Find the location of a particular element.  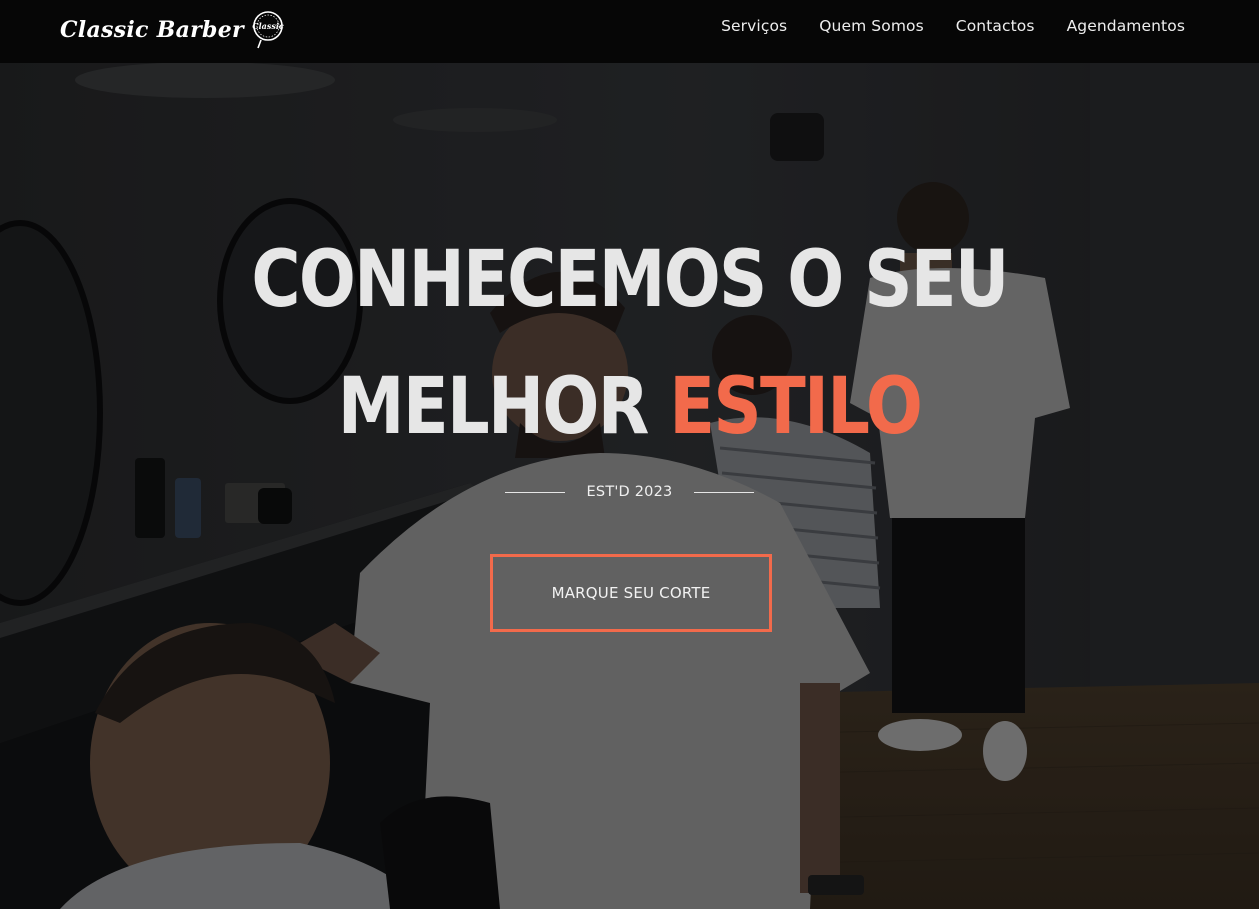

nav-item-quem-somos: Quem Somos is located at coordinates (871, 26).